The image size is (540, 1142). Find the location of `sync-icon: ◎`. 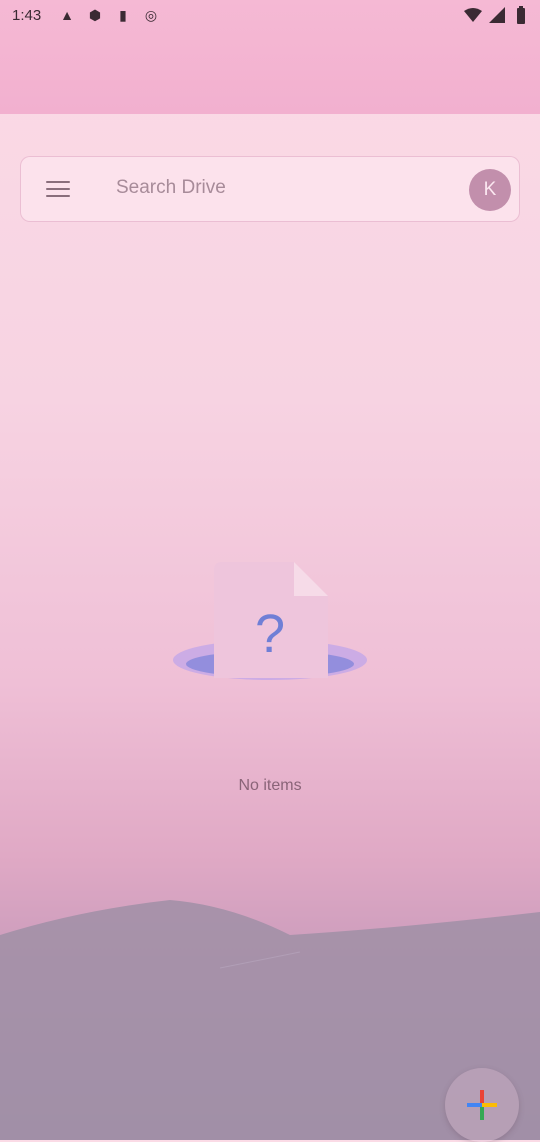

sync-icon: ◎ is located at coordinates (151, 14).